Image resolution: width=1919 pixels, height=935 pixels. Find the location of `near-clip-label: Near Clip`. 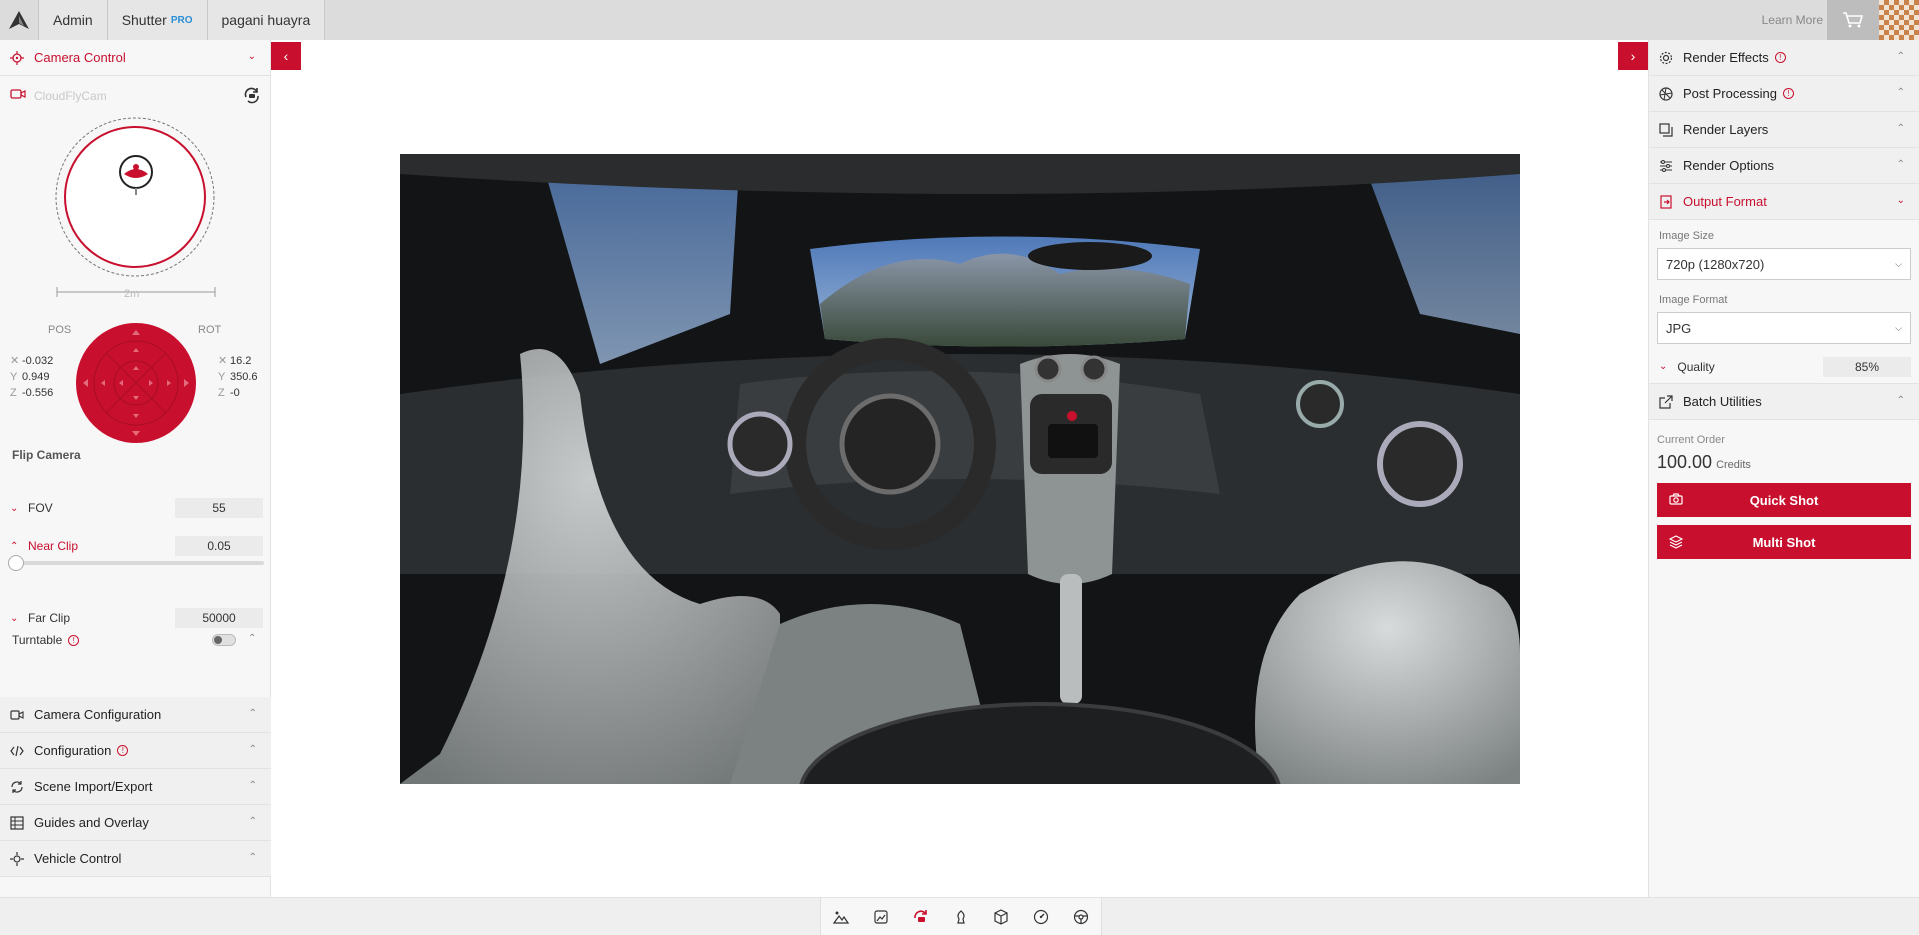

near-clip-label: Near Clip is located at coordinates (53, 546).